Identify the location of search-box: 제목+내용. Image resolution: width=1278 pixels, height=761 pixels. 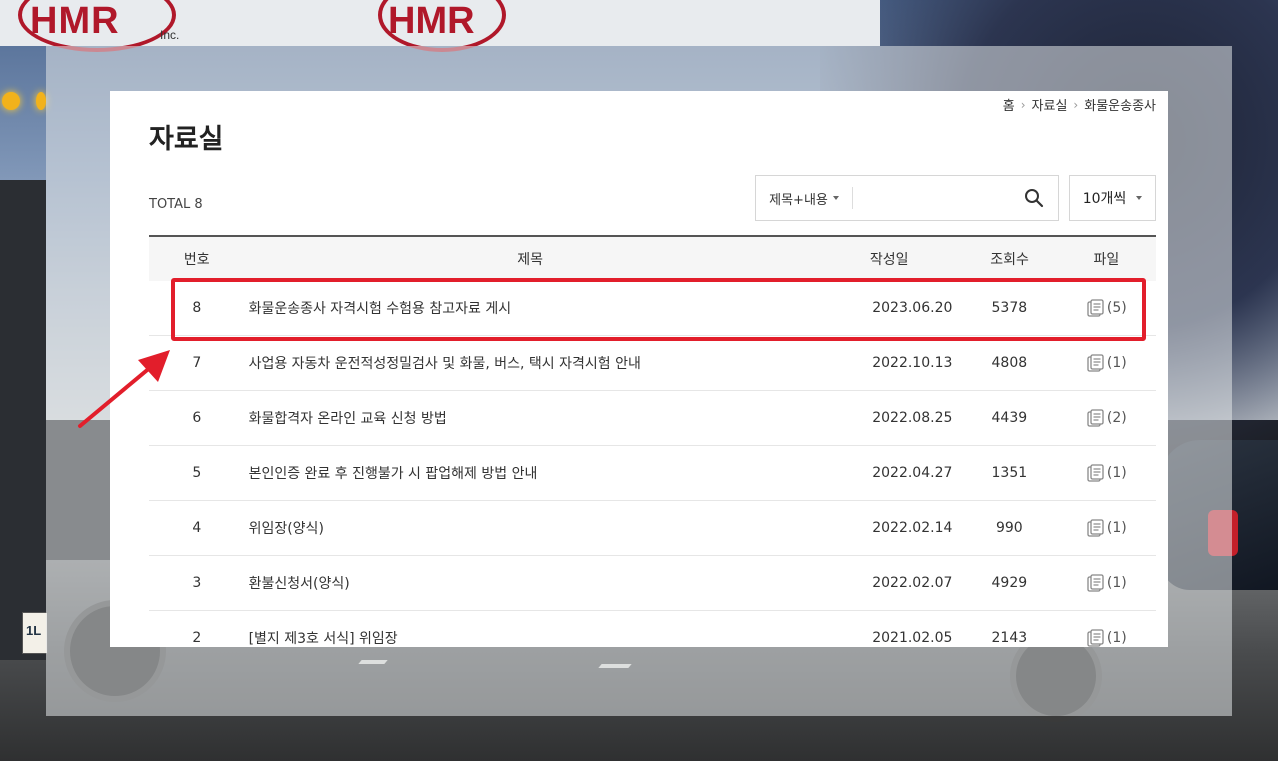
(907, 198).